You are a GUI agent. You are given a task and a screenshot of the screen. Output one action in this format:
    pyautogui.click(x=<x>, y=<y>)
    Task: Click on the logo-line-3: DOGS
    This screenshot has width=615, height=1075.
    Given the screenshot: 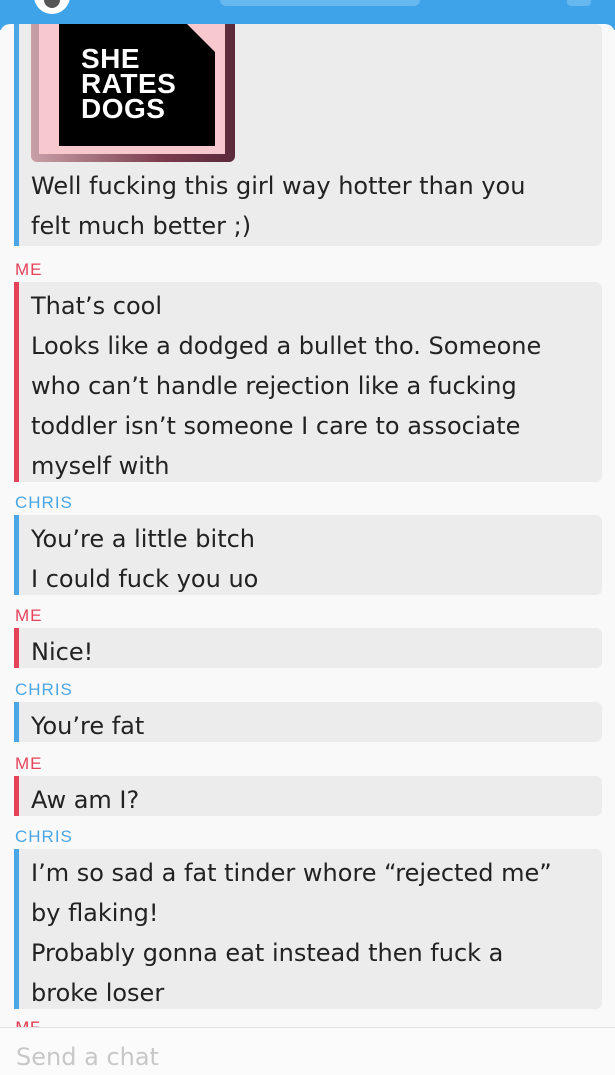 What is the action you would take?
    pyautogui.click(x=123, y=108)
    